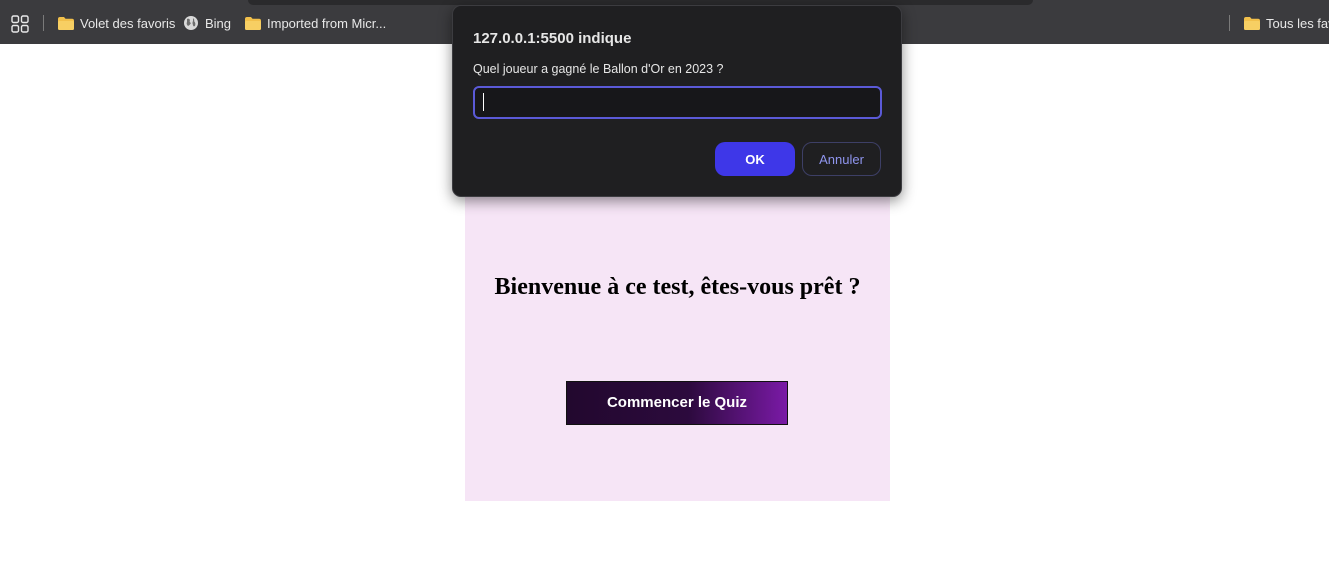 Image resolution: width=1329 pixels, height=574 pixels. Describe the element at coordinates (1297, 23) in the screenshot. I see `favorite-label: Tous les favoris` at that location.